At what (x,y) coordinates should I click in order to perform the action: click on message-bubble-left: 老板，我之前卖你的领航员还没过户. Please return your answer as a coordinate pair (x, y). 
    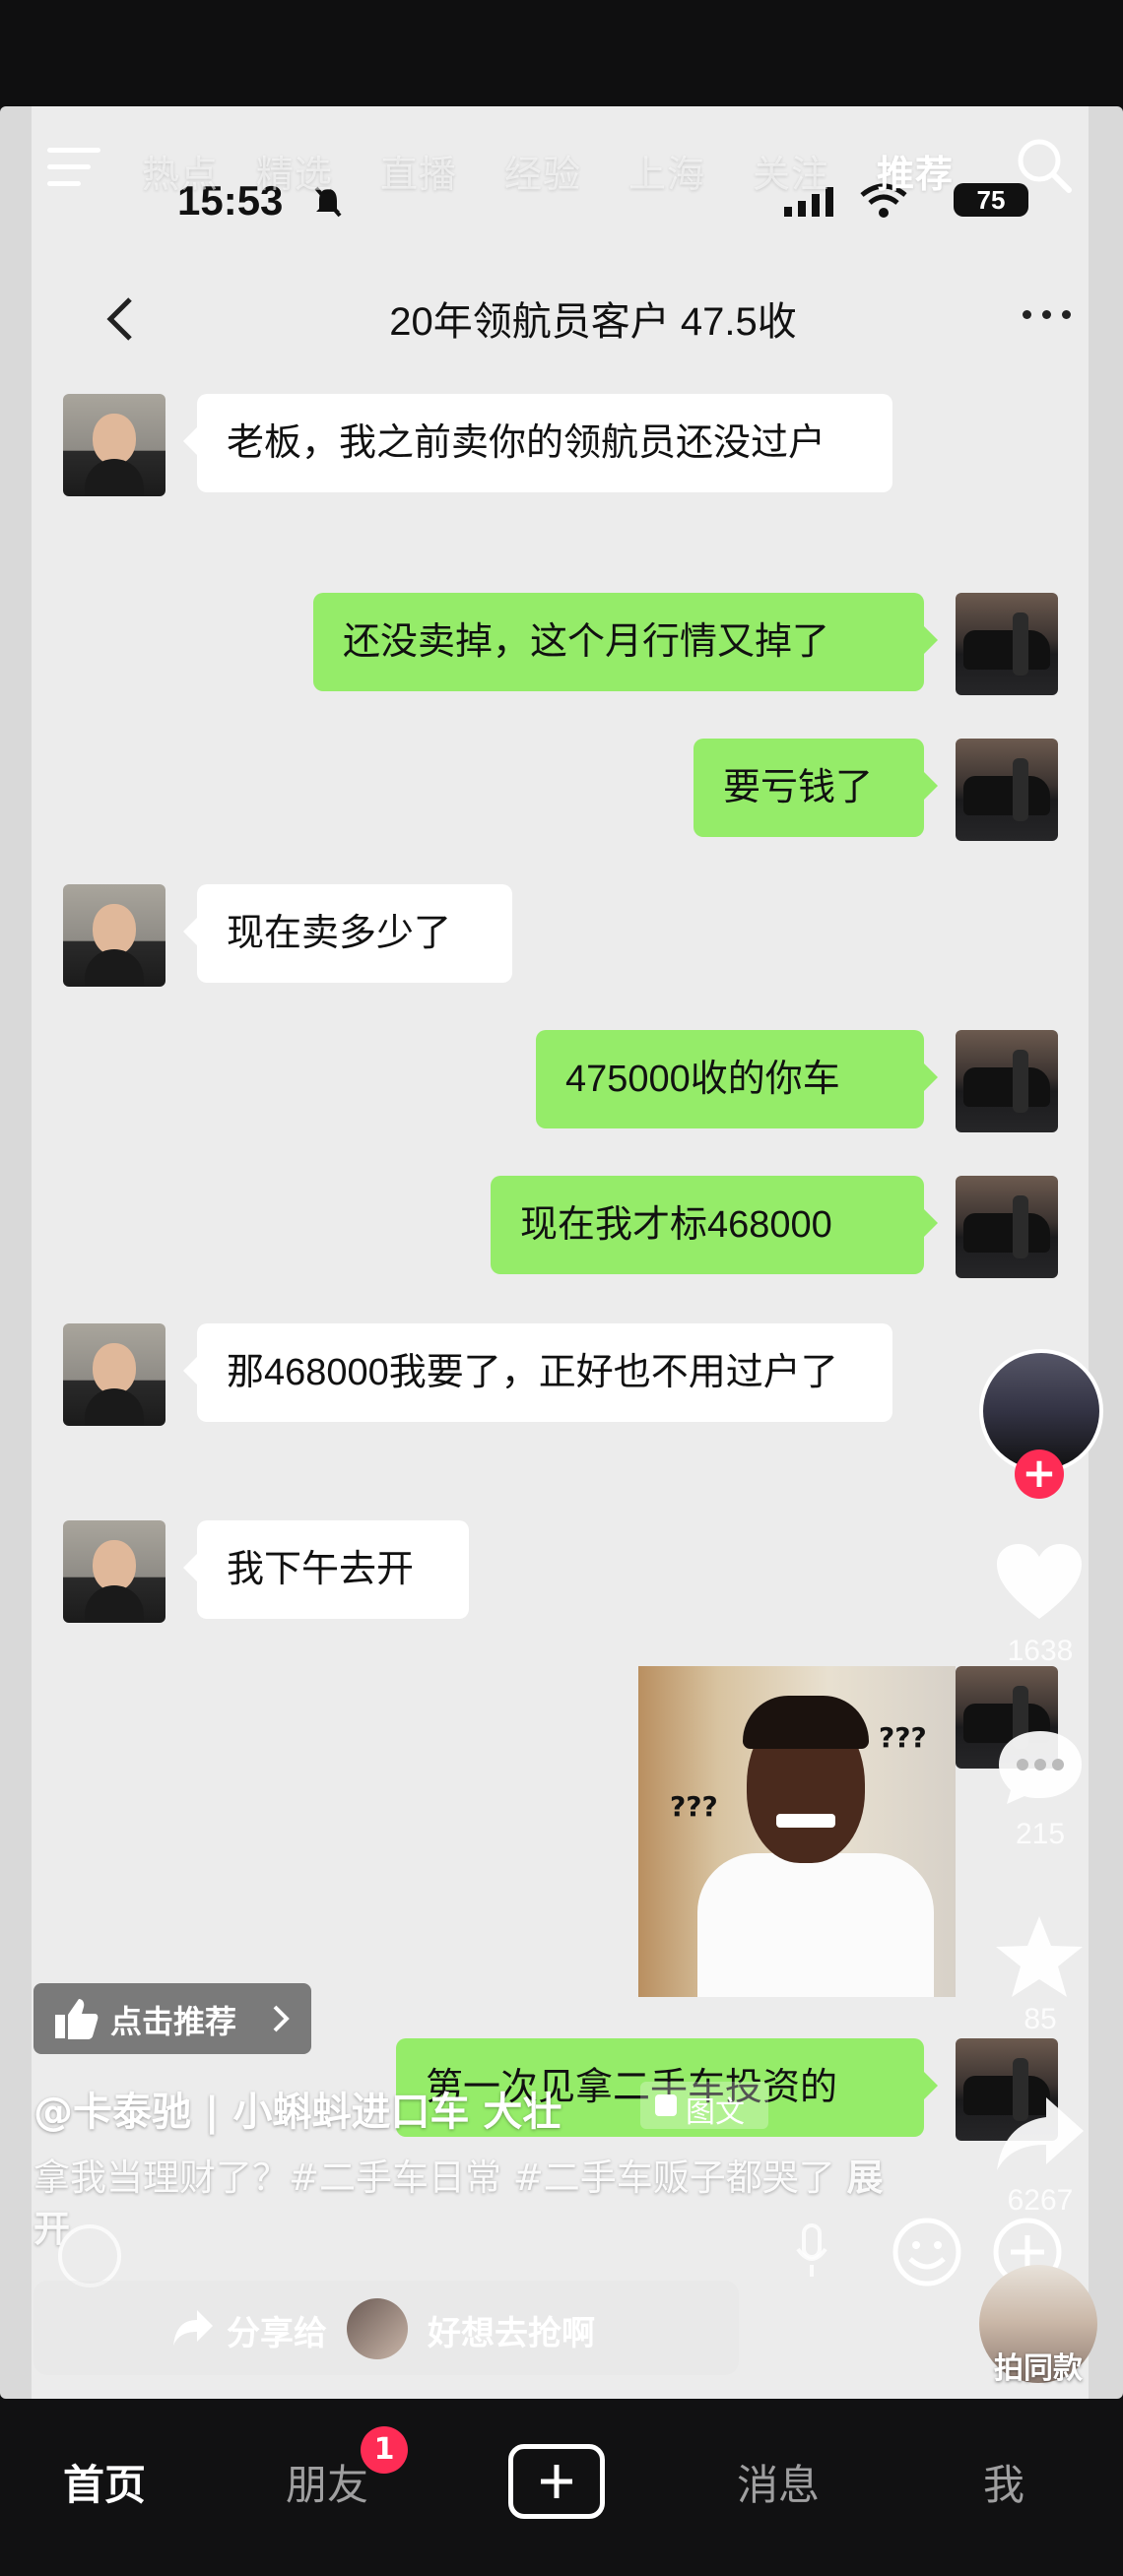
    Looking at the image, I should click on (537, 443).